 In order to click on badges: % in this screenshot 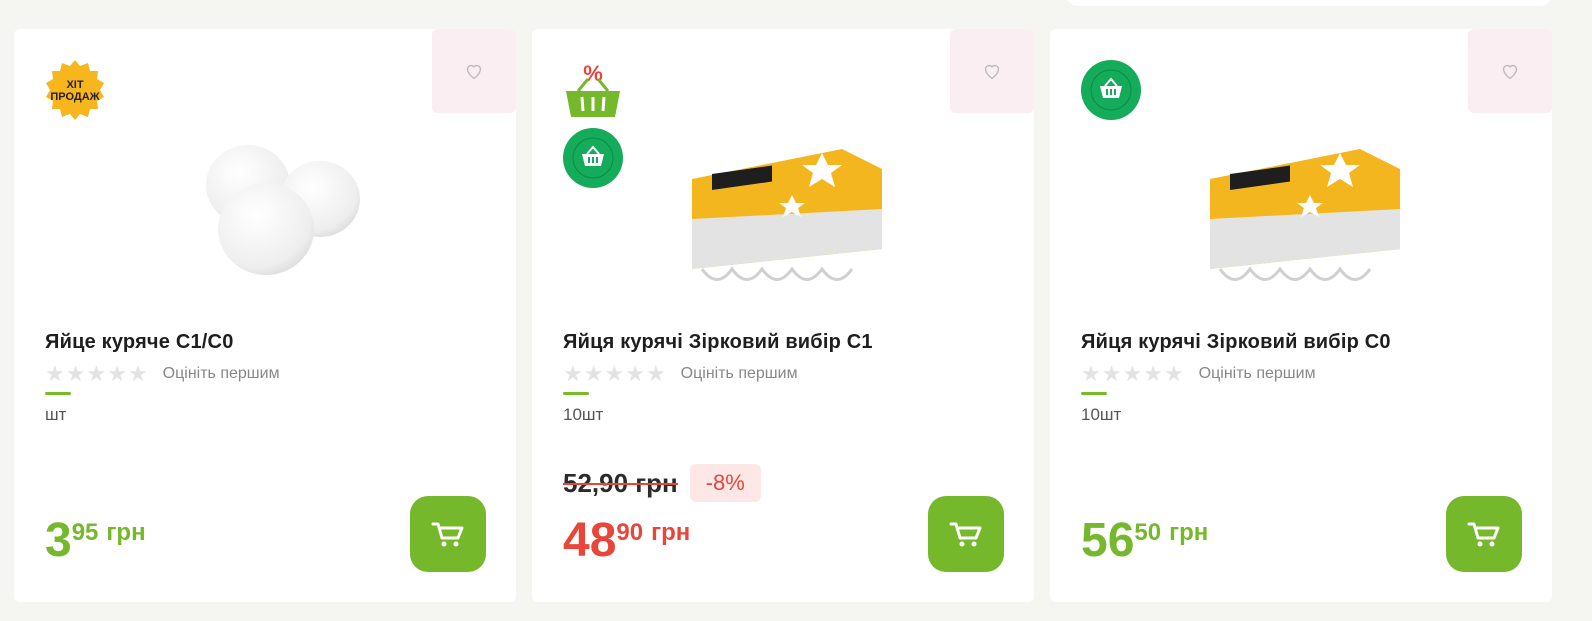, I will do `click(593, 124)`.